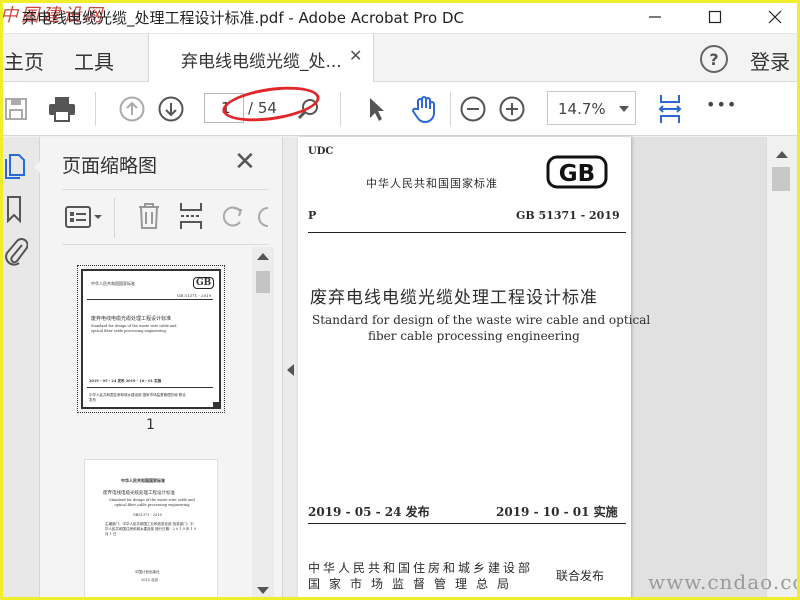 This screenshot has height=600, width=800. Describe the element at coordinates (721, 104) in the screenshot. I see `more-tools-icon: •••` at that location.